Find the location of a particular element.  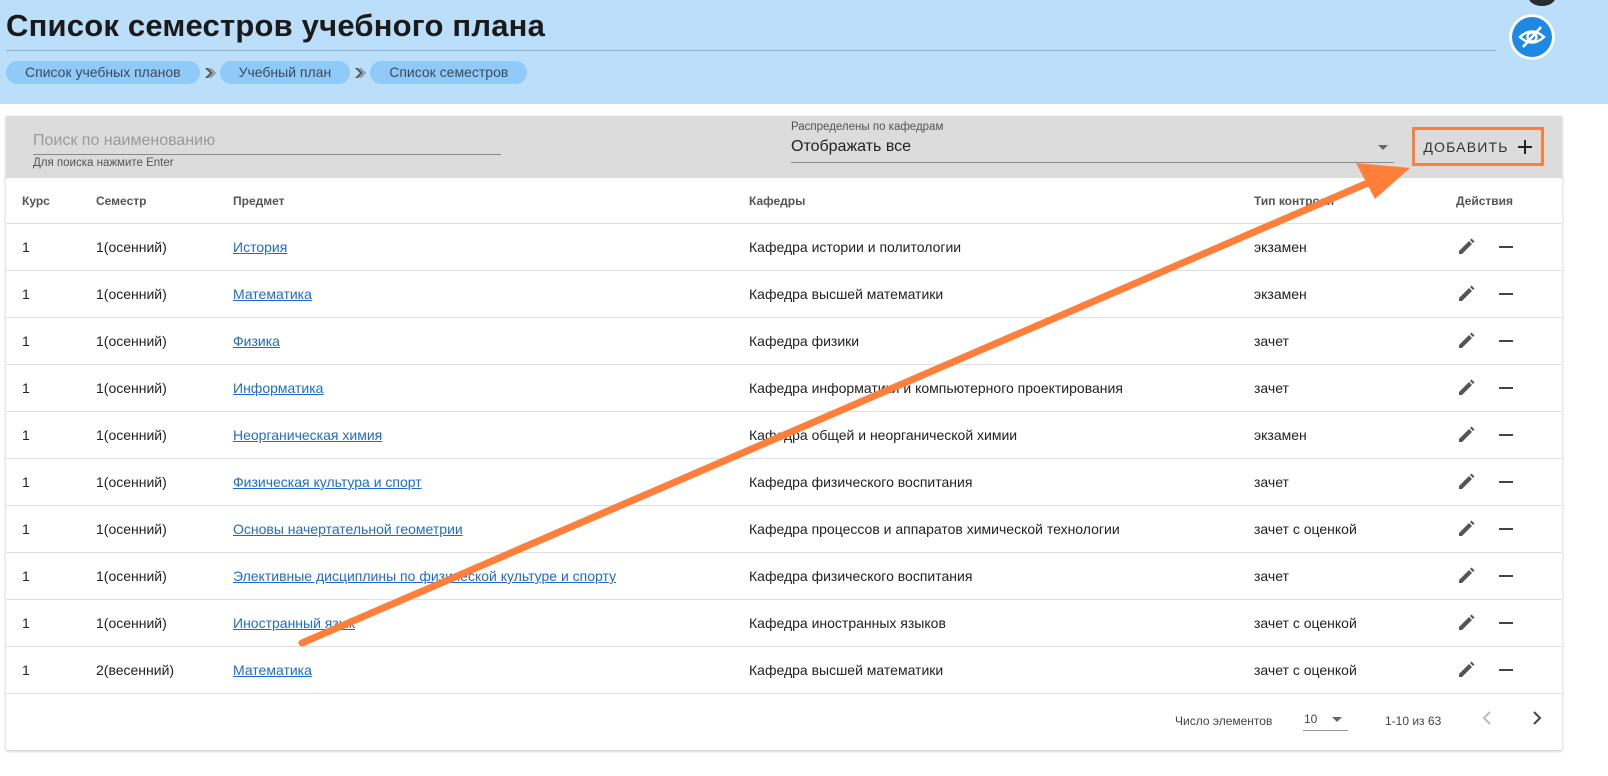

cell-department: Кафедра физики is located at coordinates (1001, 341).